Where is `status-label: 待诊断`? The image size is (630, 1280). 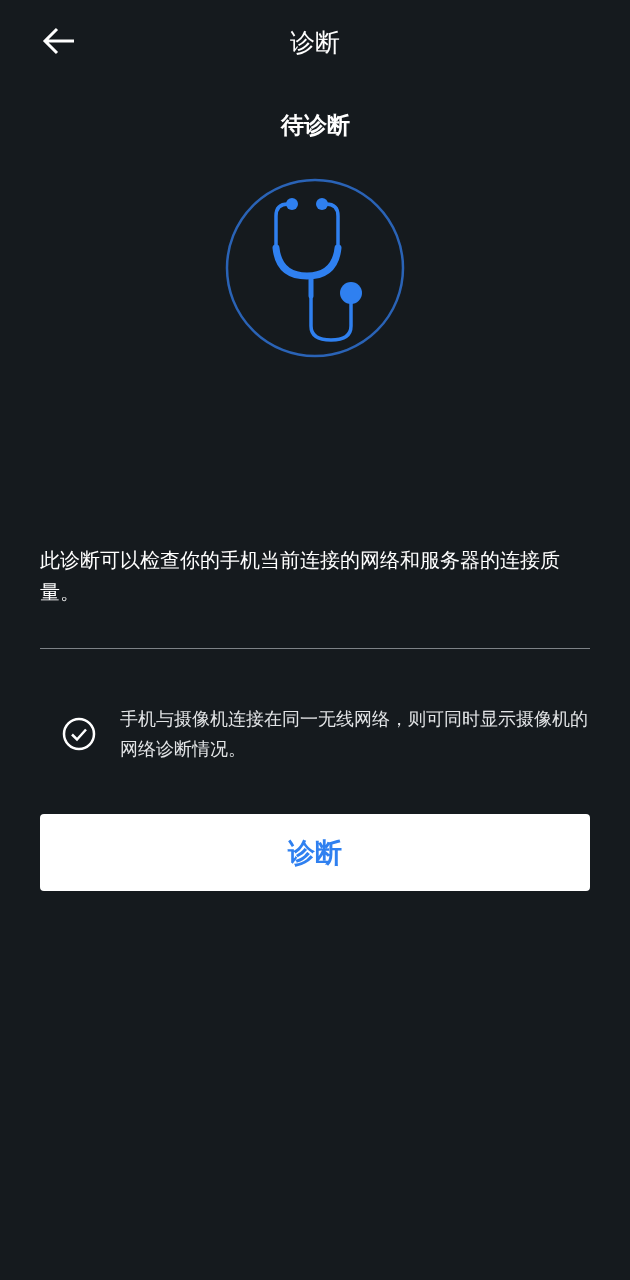 status-label: 待诊断 is located at coordinates (315, 125).